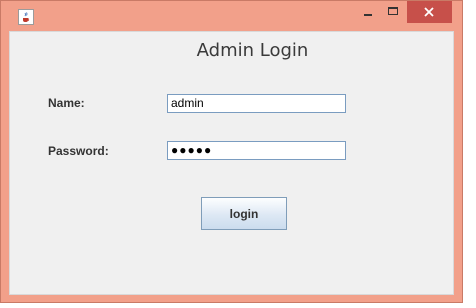 This screenshot has width=476, height=308. I want to click on java-coffee-icon, so click(26, 17).